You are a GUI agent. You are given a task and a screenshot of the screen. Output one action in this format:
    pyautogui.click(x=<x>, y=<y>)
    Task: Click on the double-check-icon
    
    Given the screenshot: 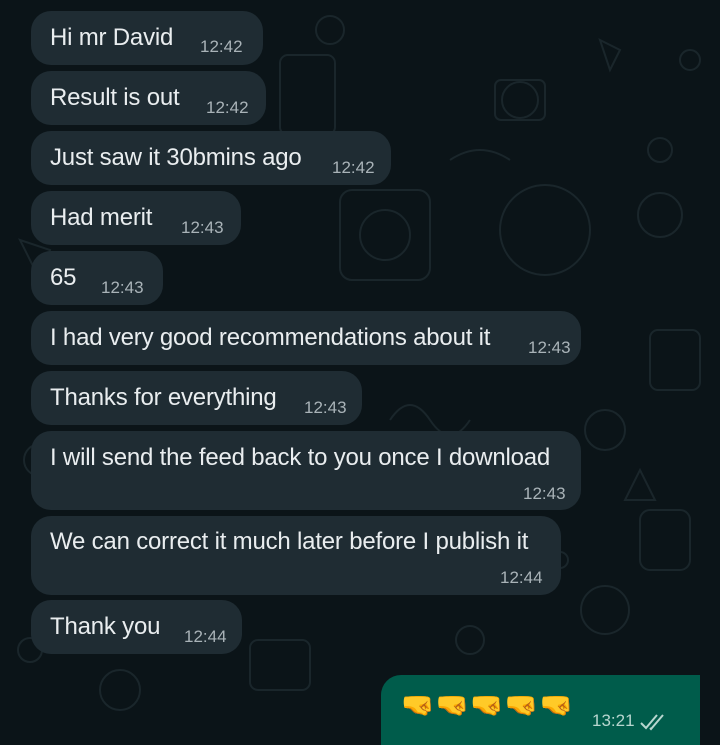 What is the action you would take?
    pyautogui.click(x=652, y=722)
    